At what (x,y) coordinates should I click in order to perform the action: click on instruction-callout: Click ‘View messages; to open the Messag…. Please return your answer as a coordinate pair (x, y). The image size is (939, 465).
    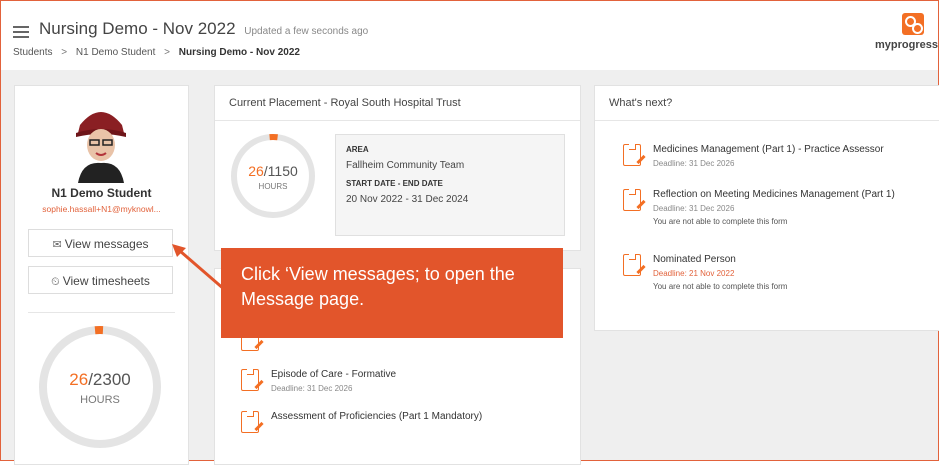
    Looking at the image, I should click on (392, 293).